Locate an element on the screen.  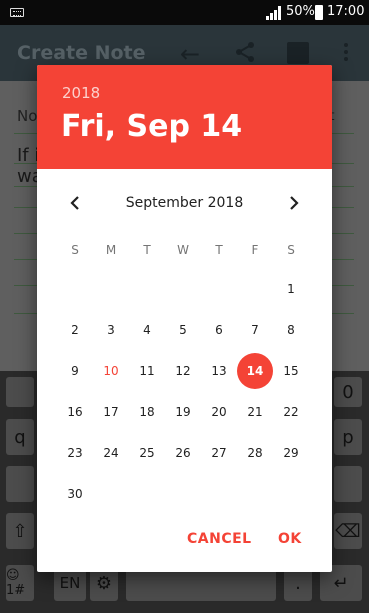
date-picker-header: 2018 Fri, Sep 14 is located at coordinates (184, 117).